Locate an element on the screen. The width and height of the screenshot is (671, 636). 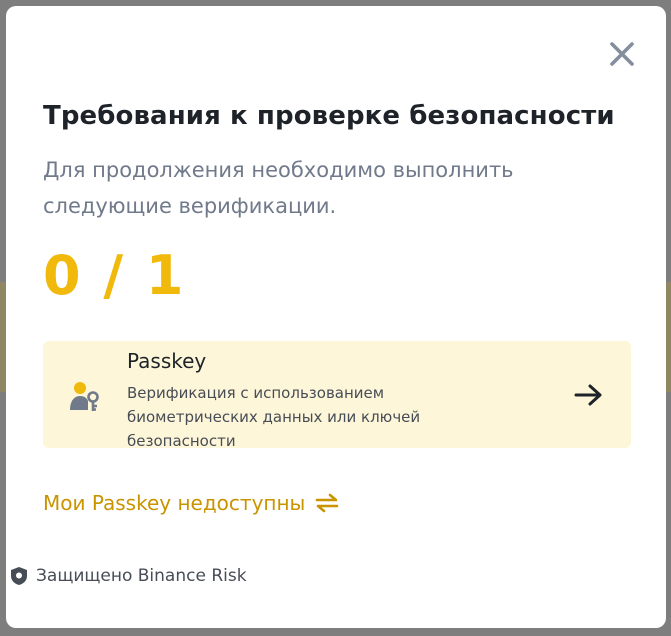
user-key-icon is located at coordinates (84, 396).